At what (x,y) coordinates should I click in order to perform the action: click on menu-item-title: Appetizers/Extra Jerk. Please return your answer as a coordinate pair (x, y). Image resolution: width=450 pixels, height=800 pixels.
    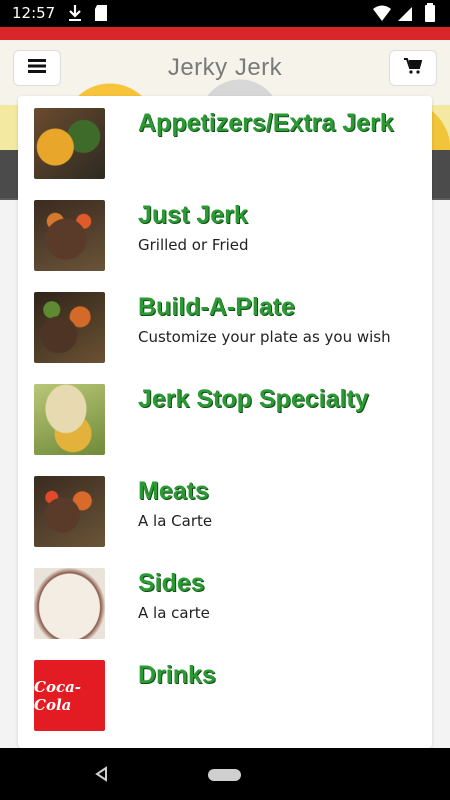
    Looking at the image, I should click on (266, 123).